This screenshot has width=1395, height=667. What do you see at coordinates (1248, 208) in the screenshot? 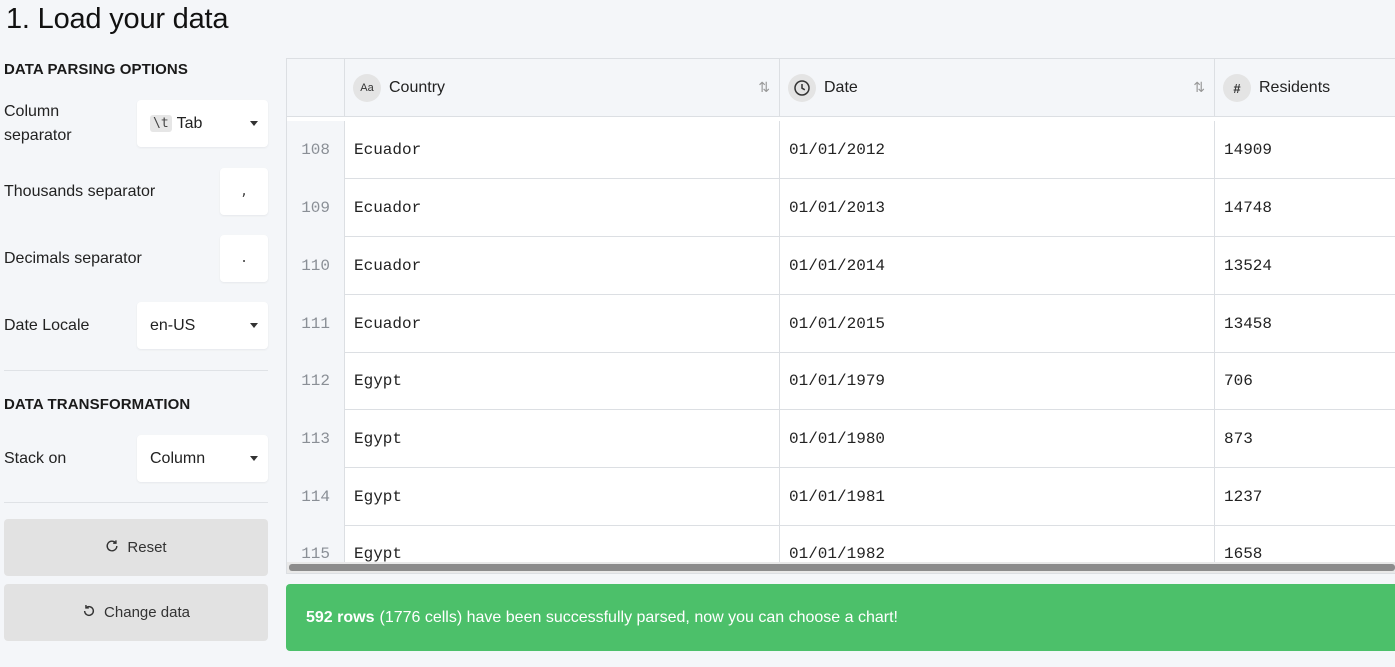
I see `residents-cell: 14748` at bounding box center [1248, 208].